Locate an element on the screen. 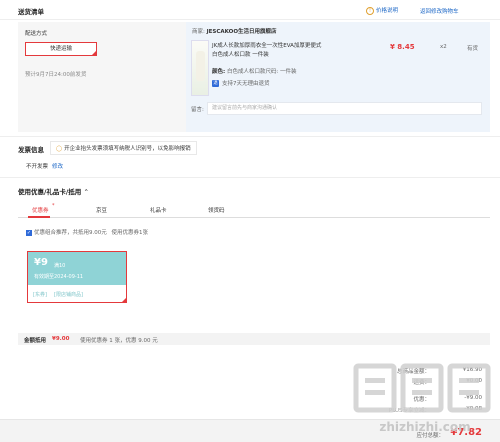  seller-row: 商家: JESCAKOO生活日用旗舰店 is located at coordinates (234, 31).